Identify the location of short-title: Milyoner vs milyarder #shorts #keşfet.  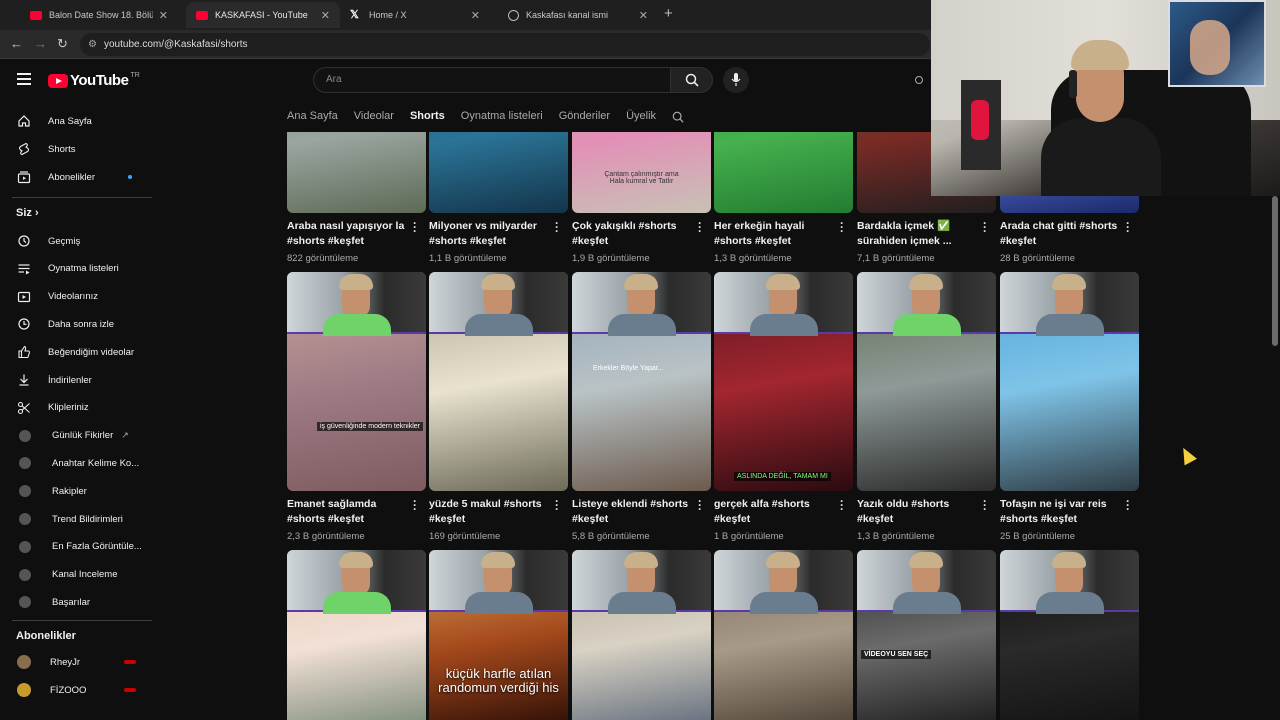
(488, 234).